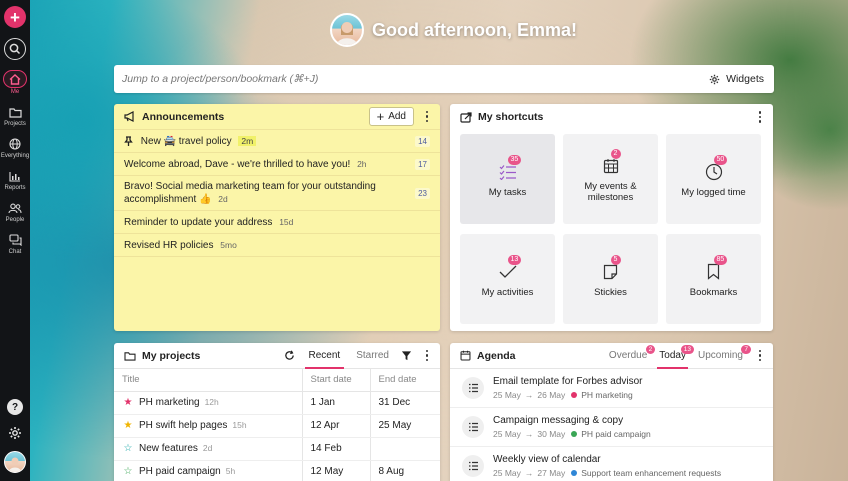 The width and height of the screenshot is (848, 481). Describe the element at coordinates (607, 459) in the screenshot. I see `agenda-item-title: Weekly view of calendar` at that location.